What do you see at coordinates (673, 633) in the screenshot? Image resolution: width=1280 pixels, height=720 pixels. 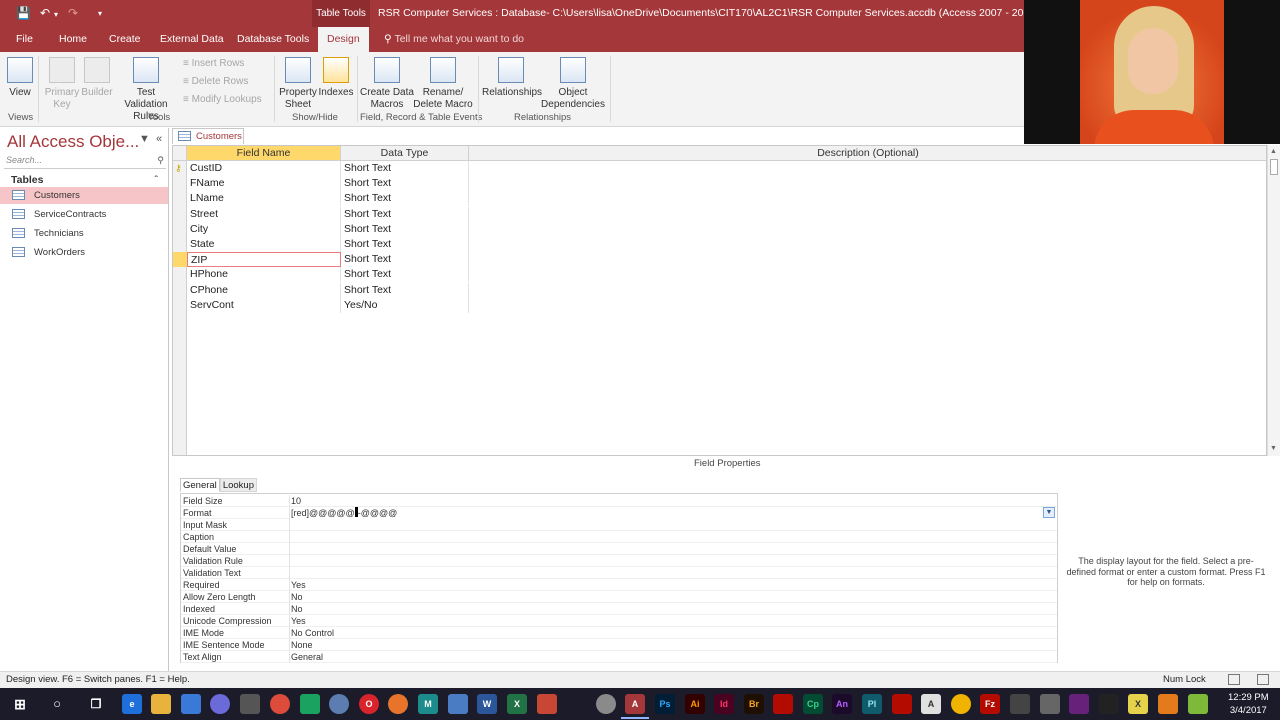 I see `property-value: No Control` at bounding box center [673, 633].